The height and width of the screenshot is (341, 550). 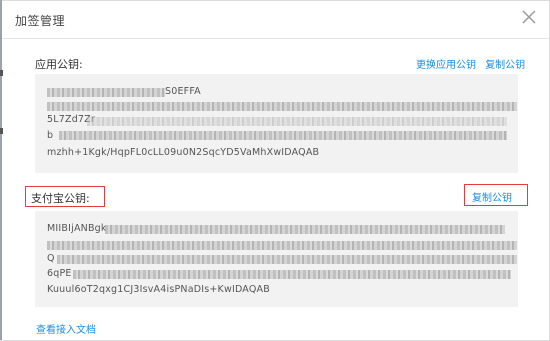 I want to click on alipay-key-line-1: MIIBIjANBgk, so click(x=77, y=228).